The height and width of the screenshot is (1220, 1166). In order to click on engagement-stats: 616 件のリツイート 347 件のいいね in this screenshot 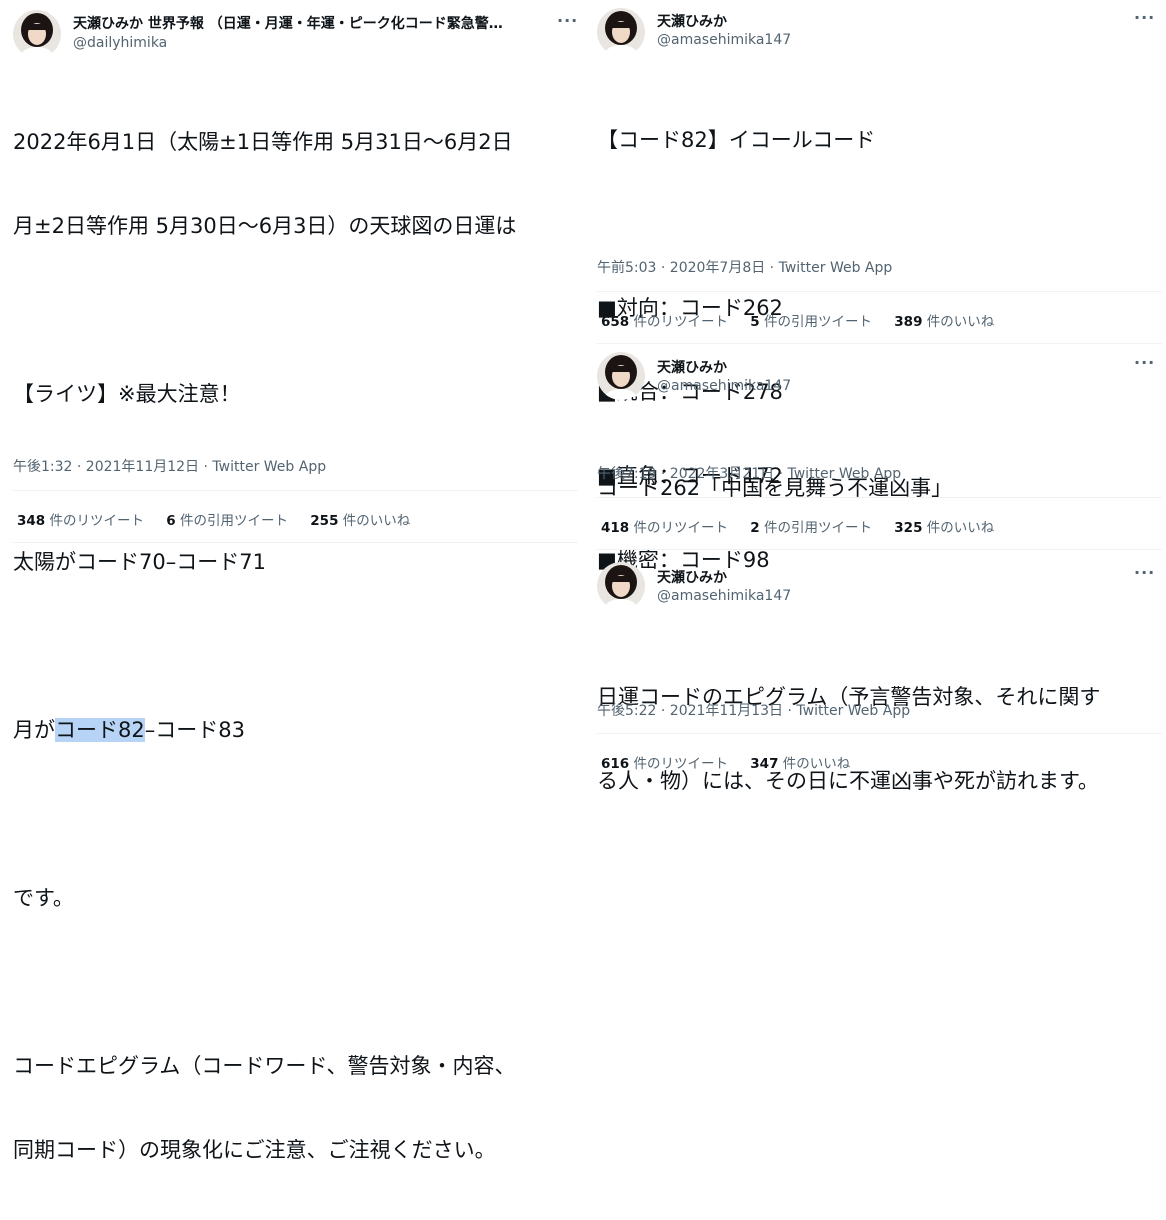, I will do `click(734, 762)`.